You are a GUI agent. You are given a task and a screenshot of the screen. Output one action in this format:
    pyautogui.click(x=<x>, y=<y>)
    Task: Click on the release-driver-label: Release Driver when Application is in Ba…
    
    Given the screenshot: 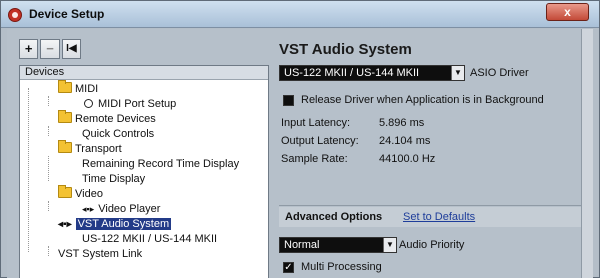 What is the action you would take?
    pyautogui.click(x=422, y=100)
    